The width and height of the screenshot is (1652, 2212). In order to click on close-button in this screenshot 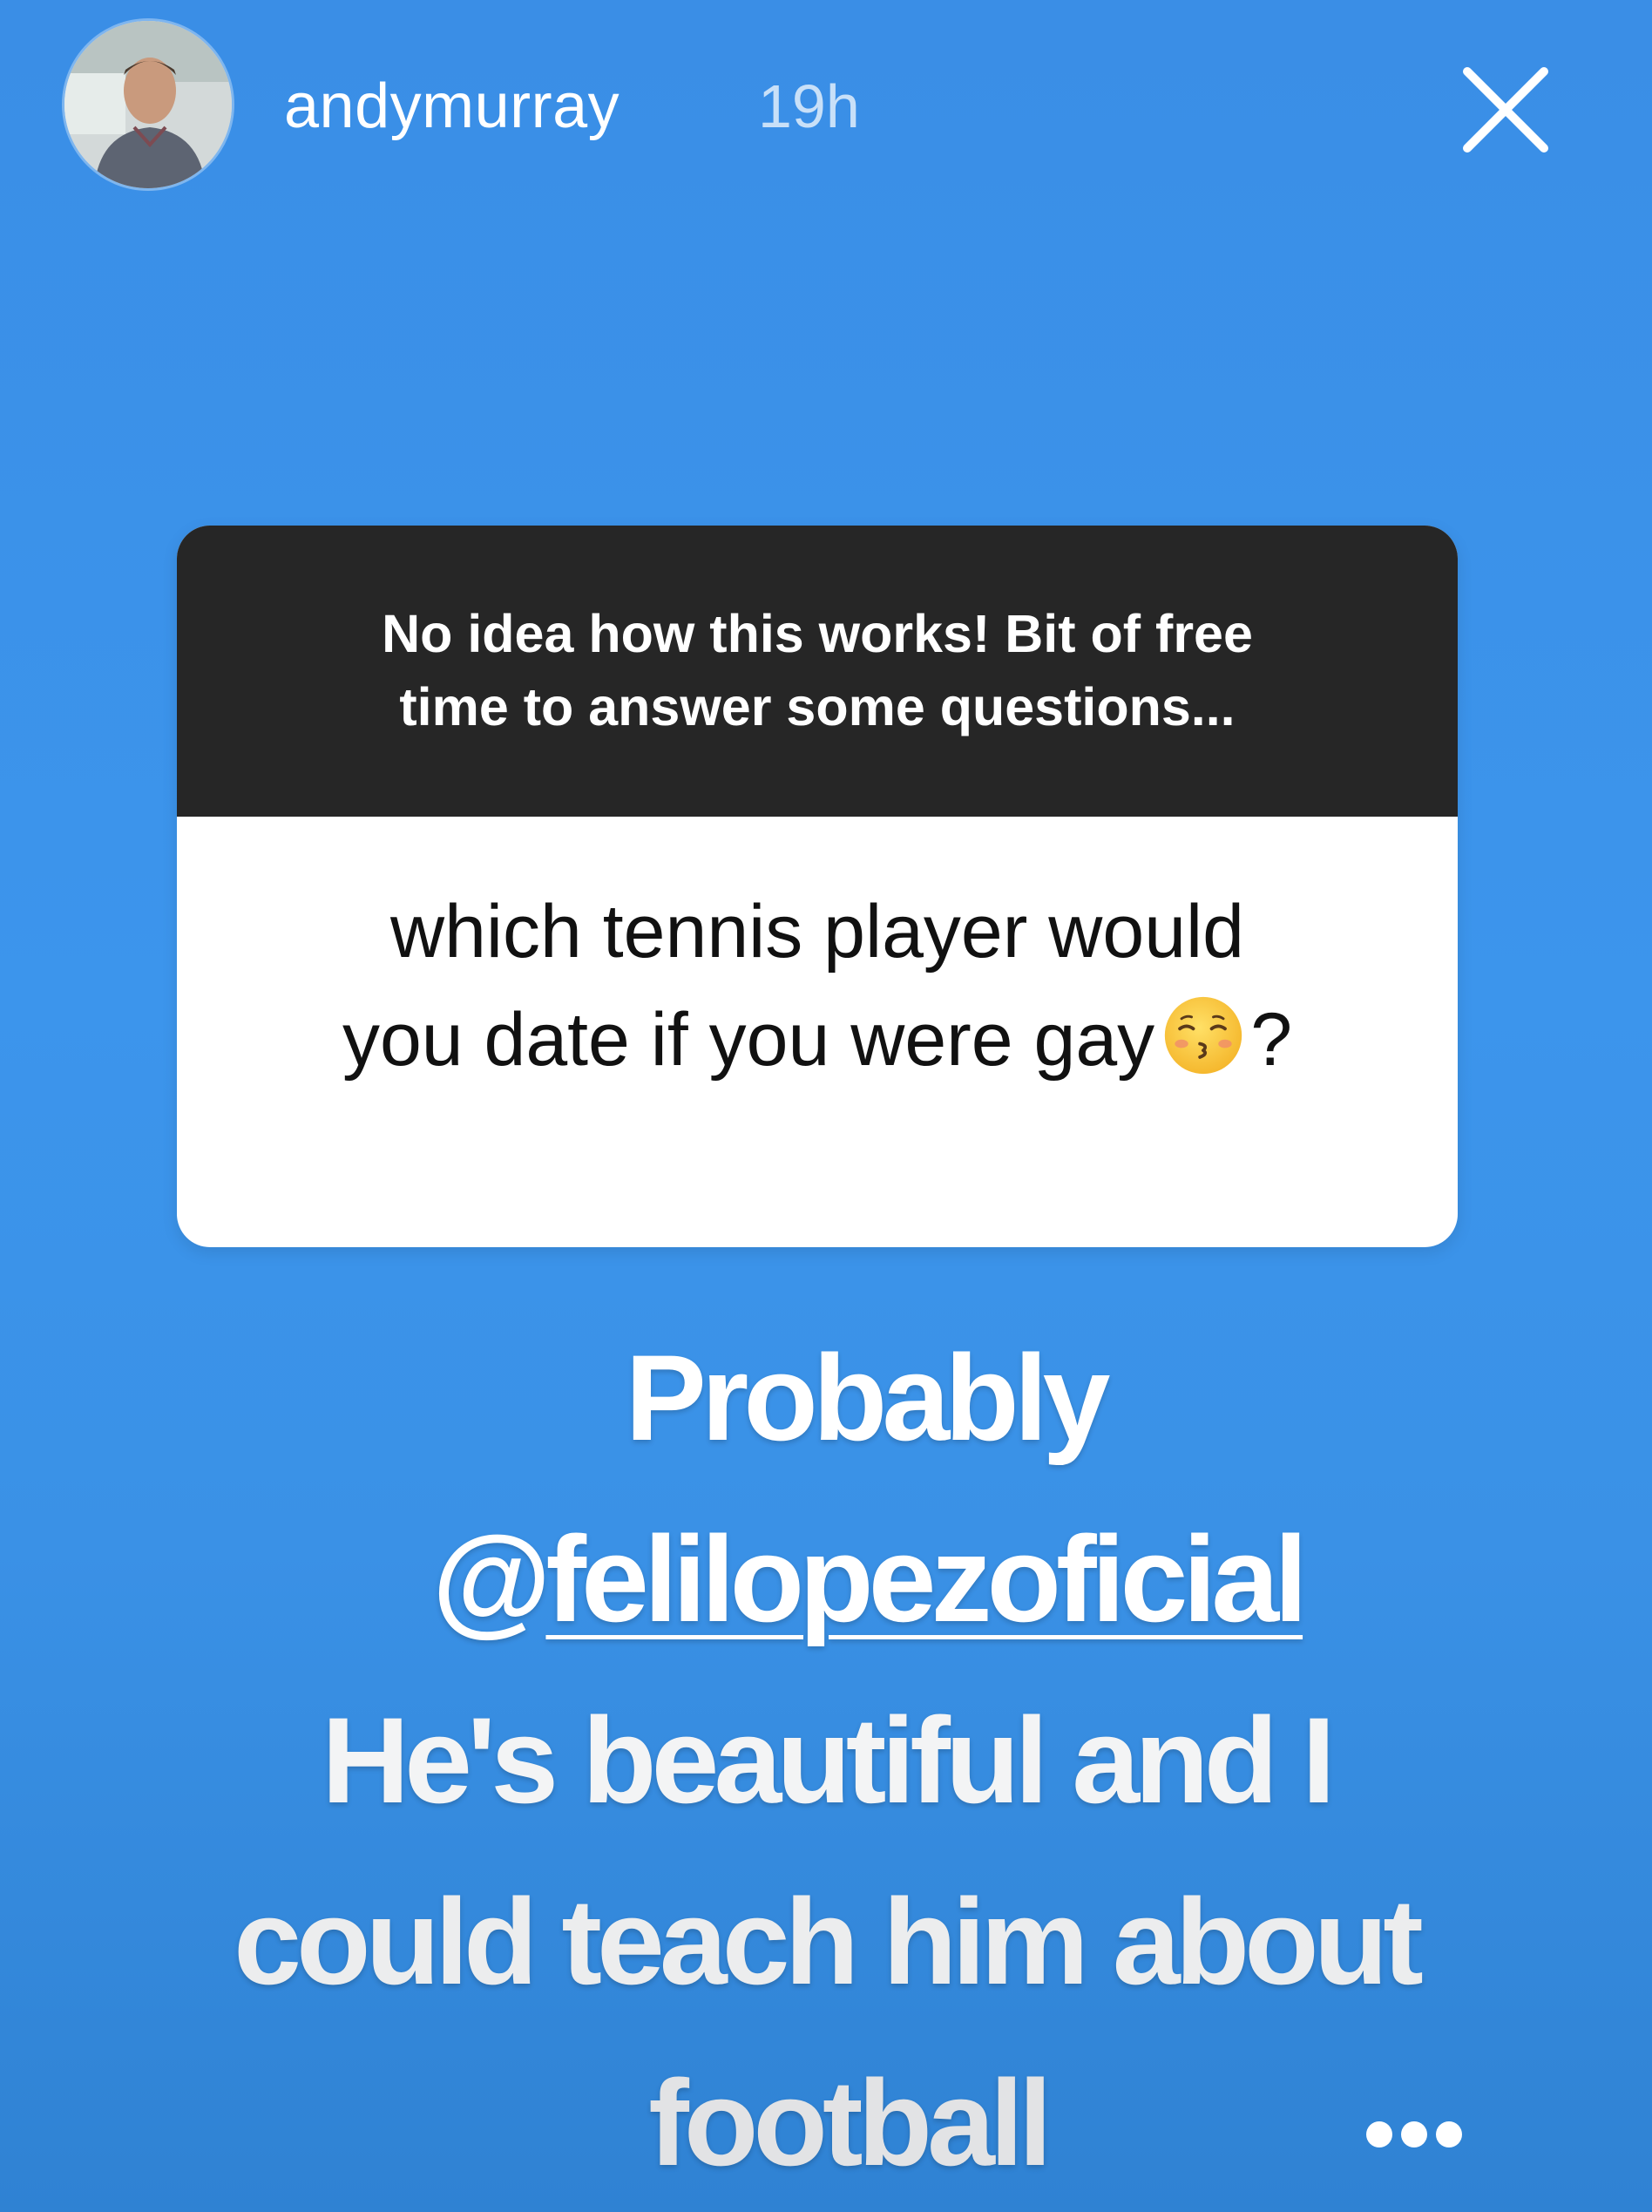, I will do `click(1505, 110)`.